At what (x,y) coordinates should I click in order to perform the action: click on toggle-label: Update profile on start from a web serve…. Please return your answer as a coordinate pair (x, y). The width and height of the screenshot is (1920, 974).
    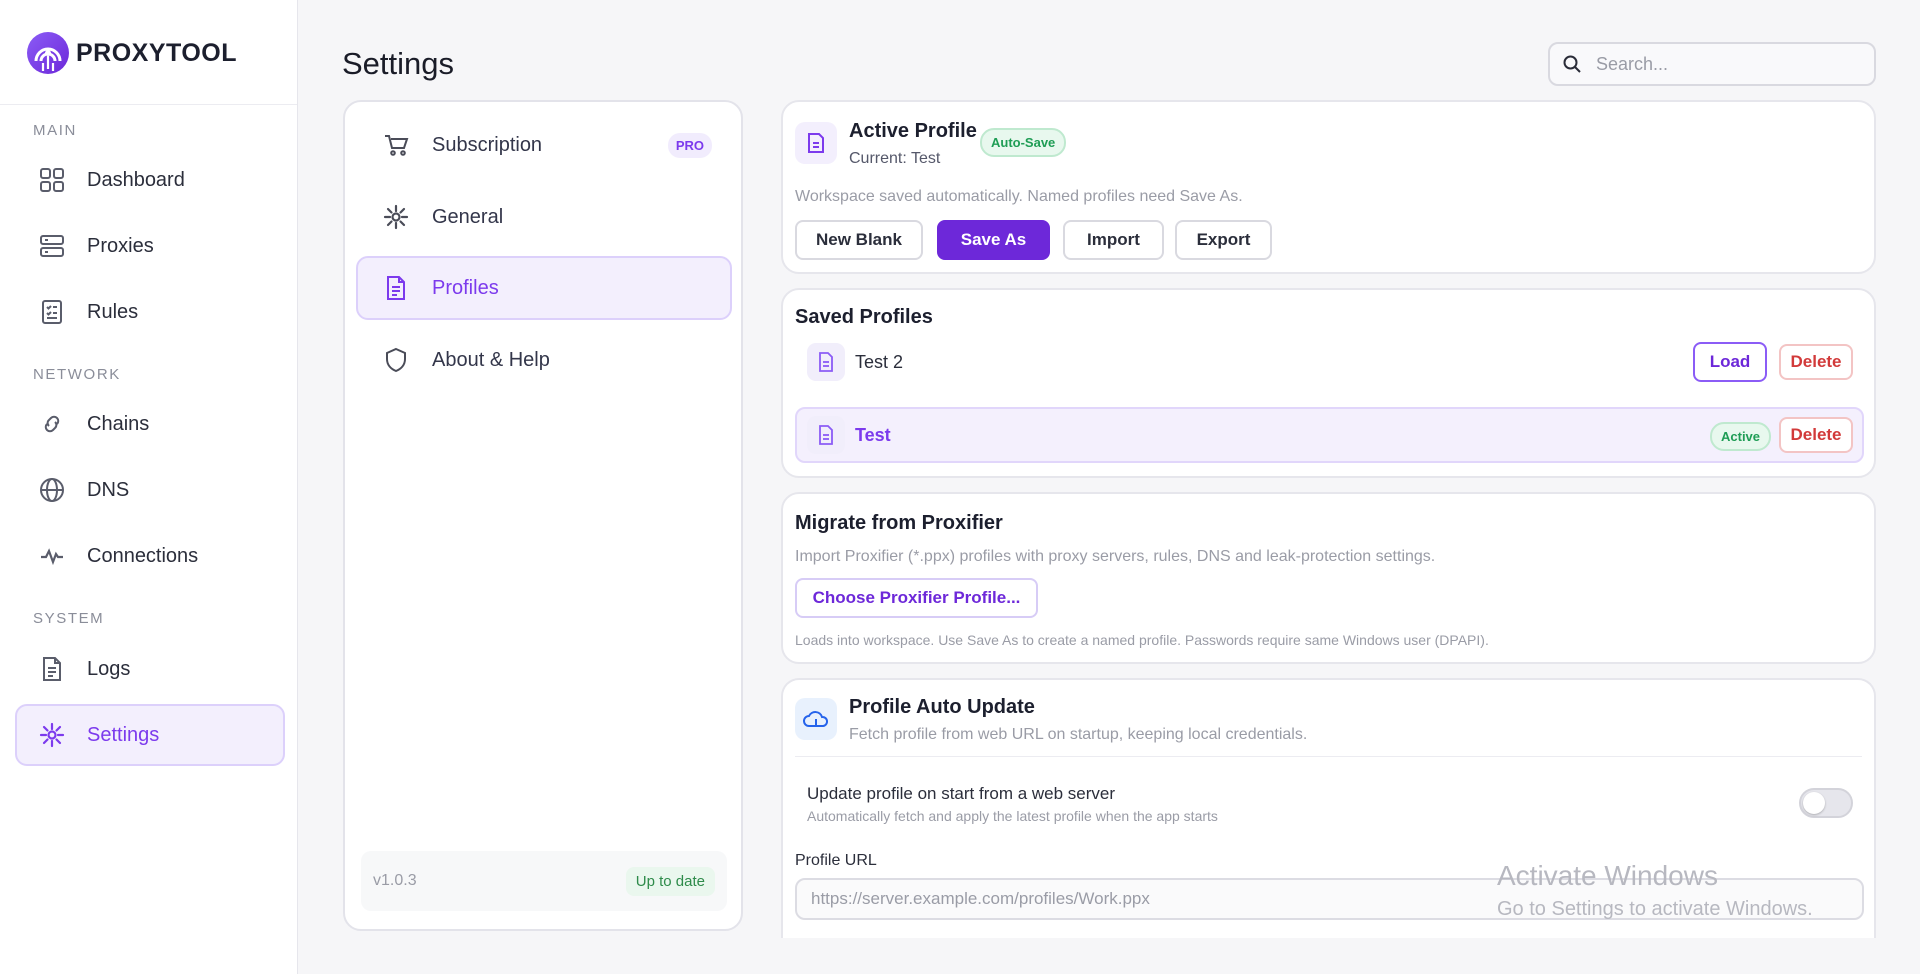
    Looking at the image, I should click on (961, 793).